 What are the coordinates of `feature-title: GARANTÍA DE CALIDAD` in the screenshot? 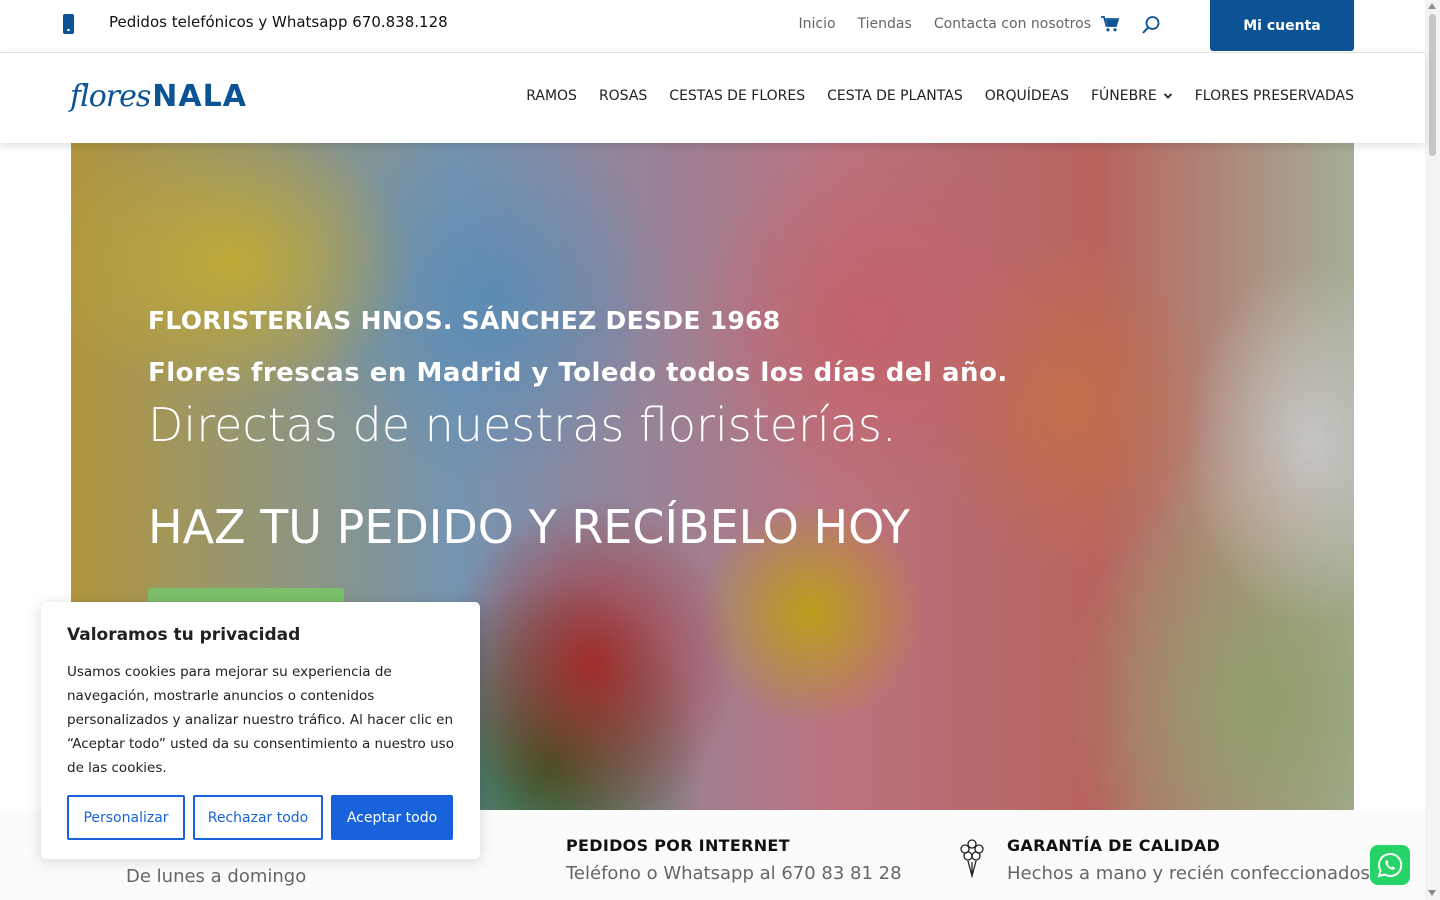 It's located at (1114, 845).